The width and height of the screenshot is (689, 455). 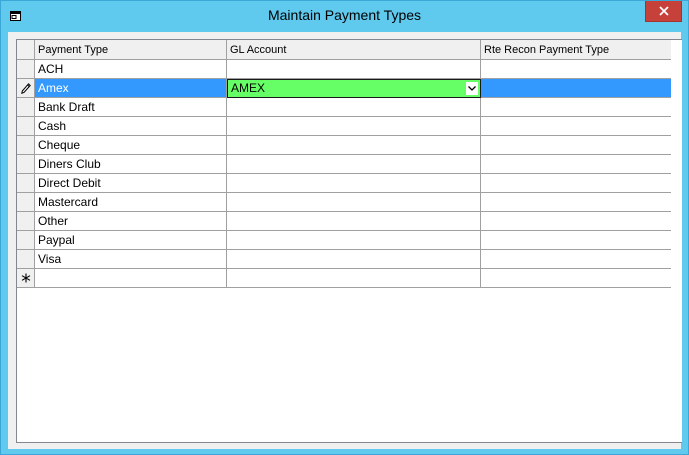 I want to click on payment-type-cell: Other, so click(x=131, y=221).